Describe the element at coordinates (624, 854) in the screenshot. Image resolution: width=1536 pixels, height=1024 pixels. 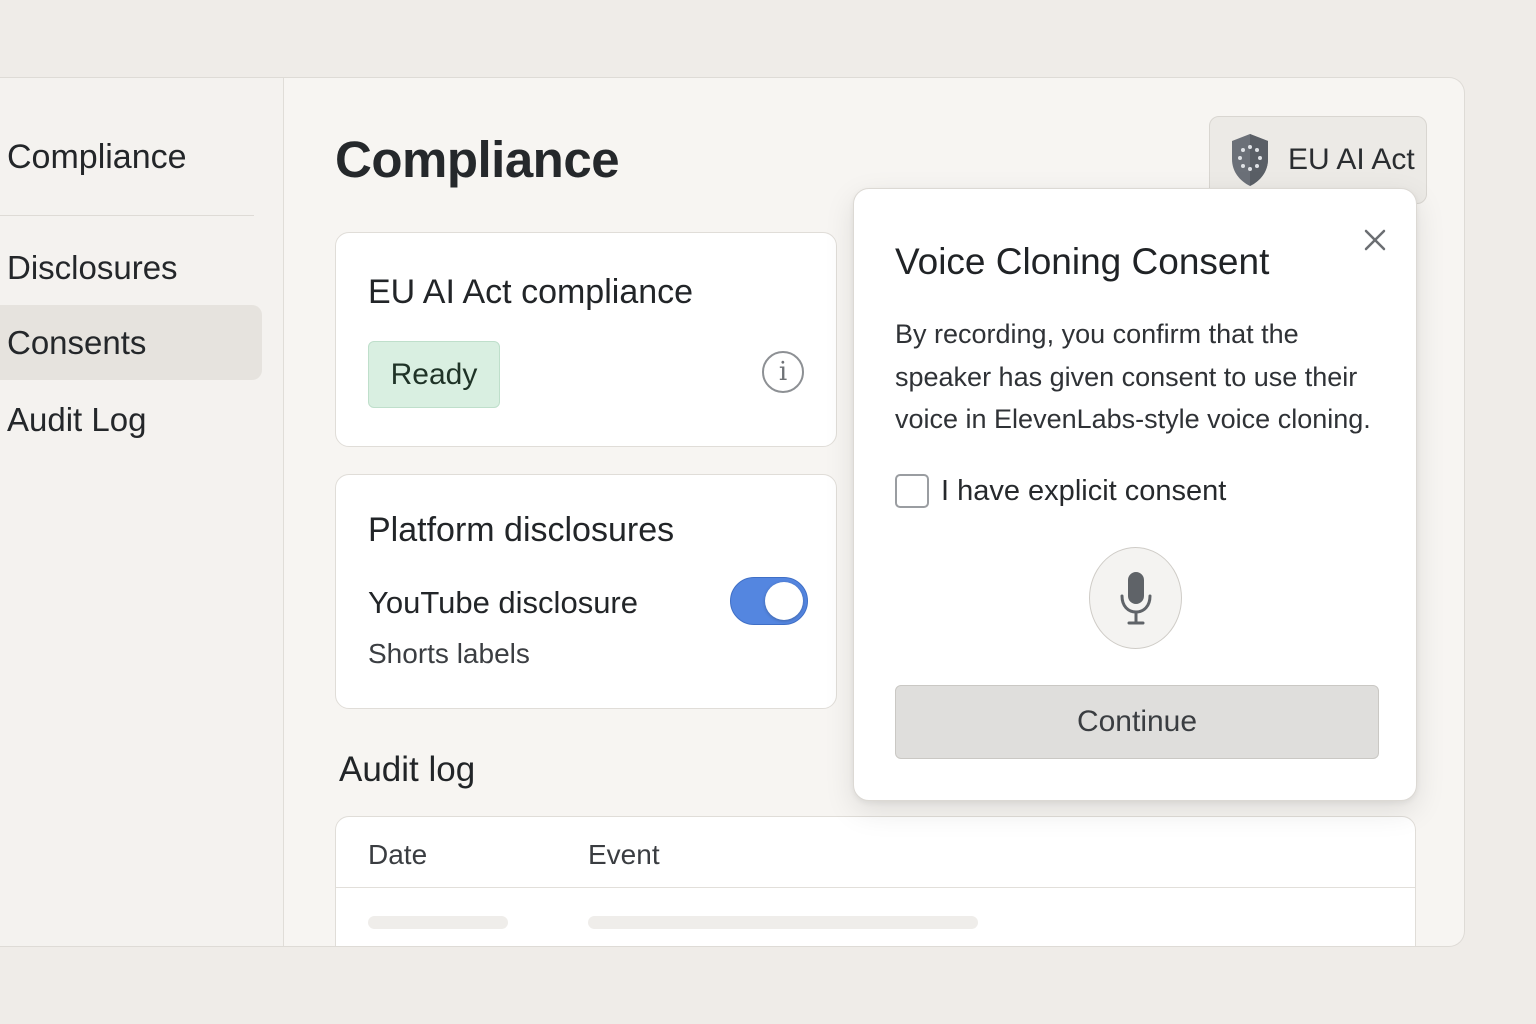
I see `column-header-event: Event` at that location.